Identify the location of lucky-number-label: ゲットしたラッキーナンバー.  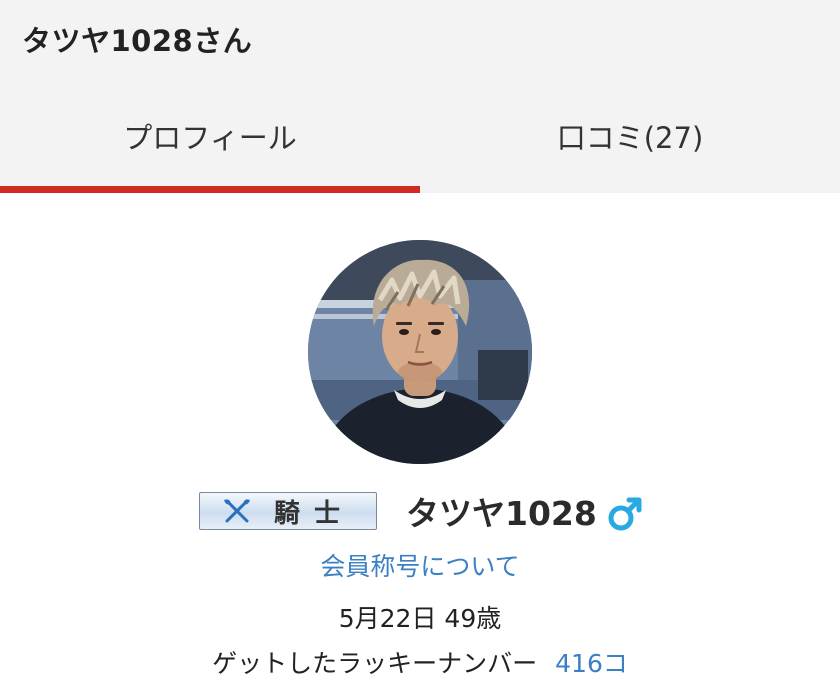
(375, 663).